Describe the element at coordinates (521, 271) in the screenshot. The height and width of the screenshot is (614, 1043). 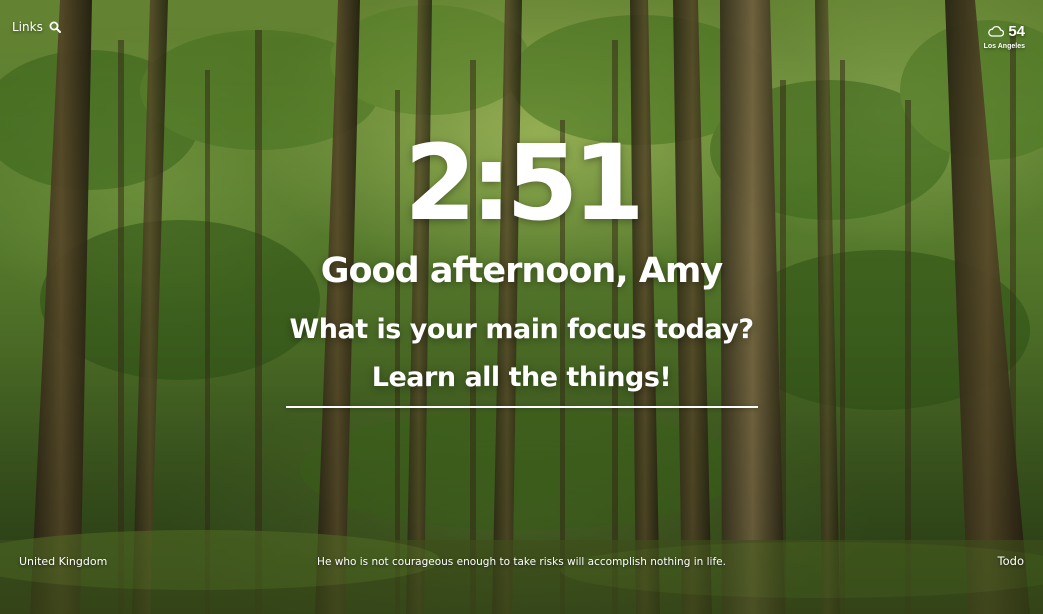
I see `greeting-text: Good afternoon, Amy` at that location.